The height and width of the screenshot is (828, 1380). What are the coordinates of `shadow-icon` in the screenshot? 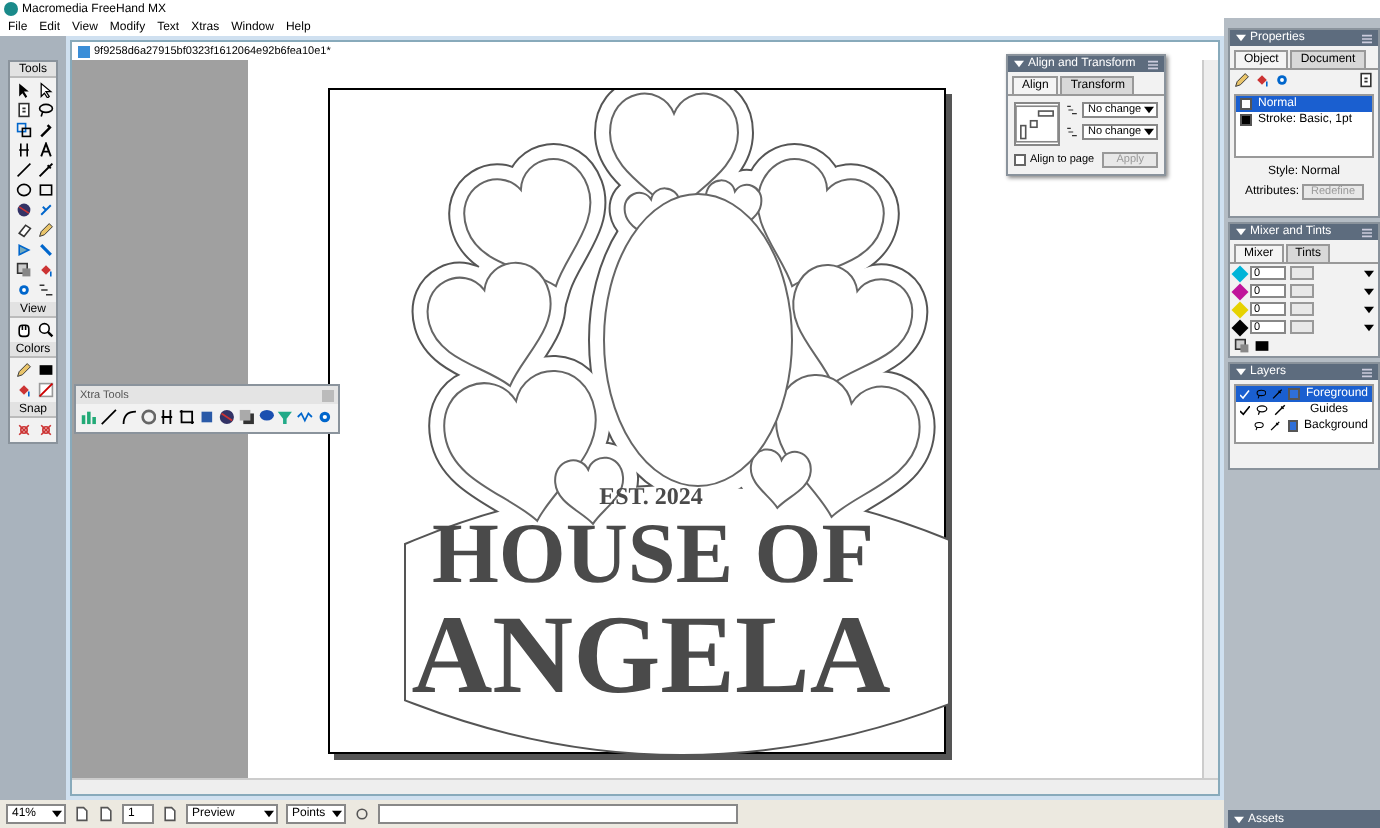 It's located at (246, 417).